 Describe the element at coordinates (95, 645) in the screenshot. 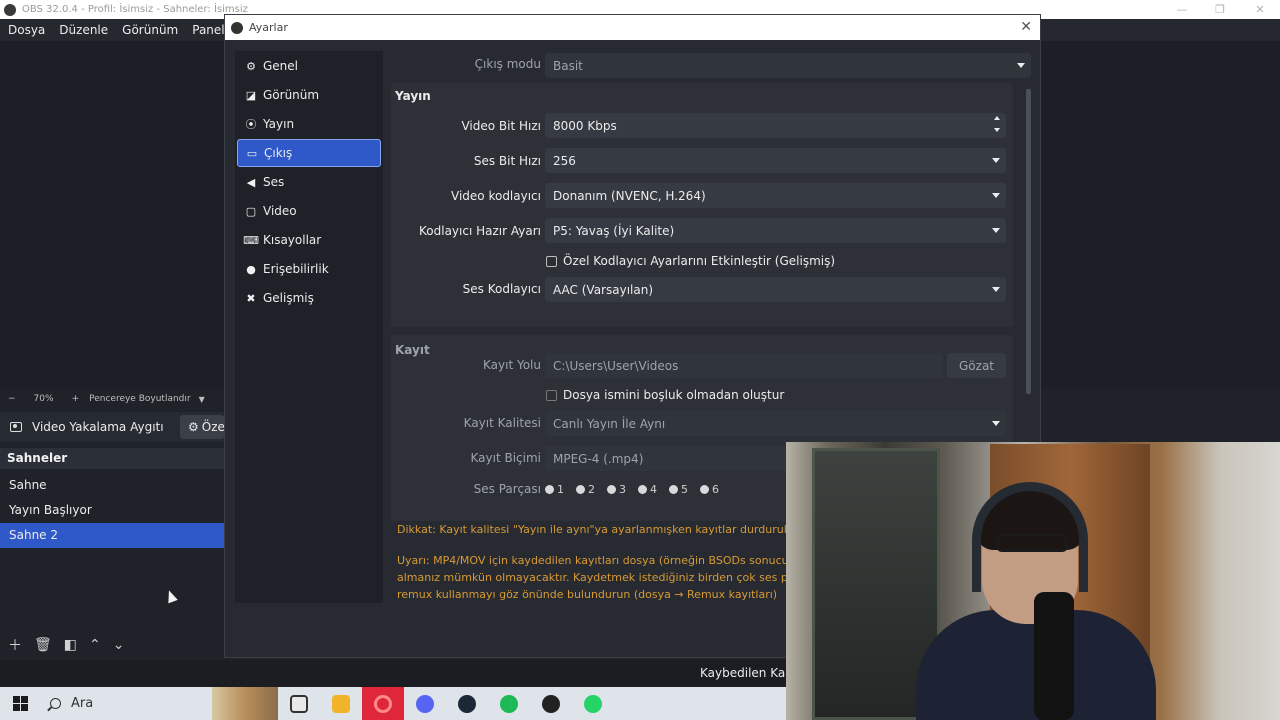

I see `move-up-icon: ⌃` at that location.